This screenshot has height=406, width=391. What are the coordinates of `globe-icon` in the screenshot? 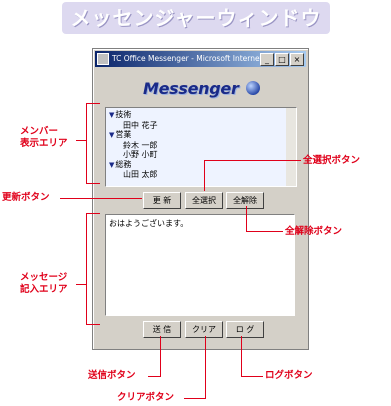 It's located at (253, 88).